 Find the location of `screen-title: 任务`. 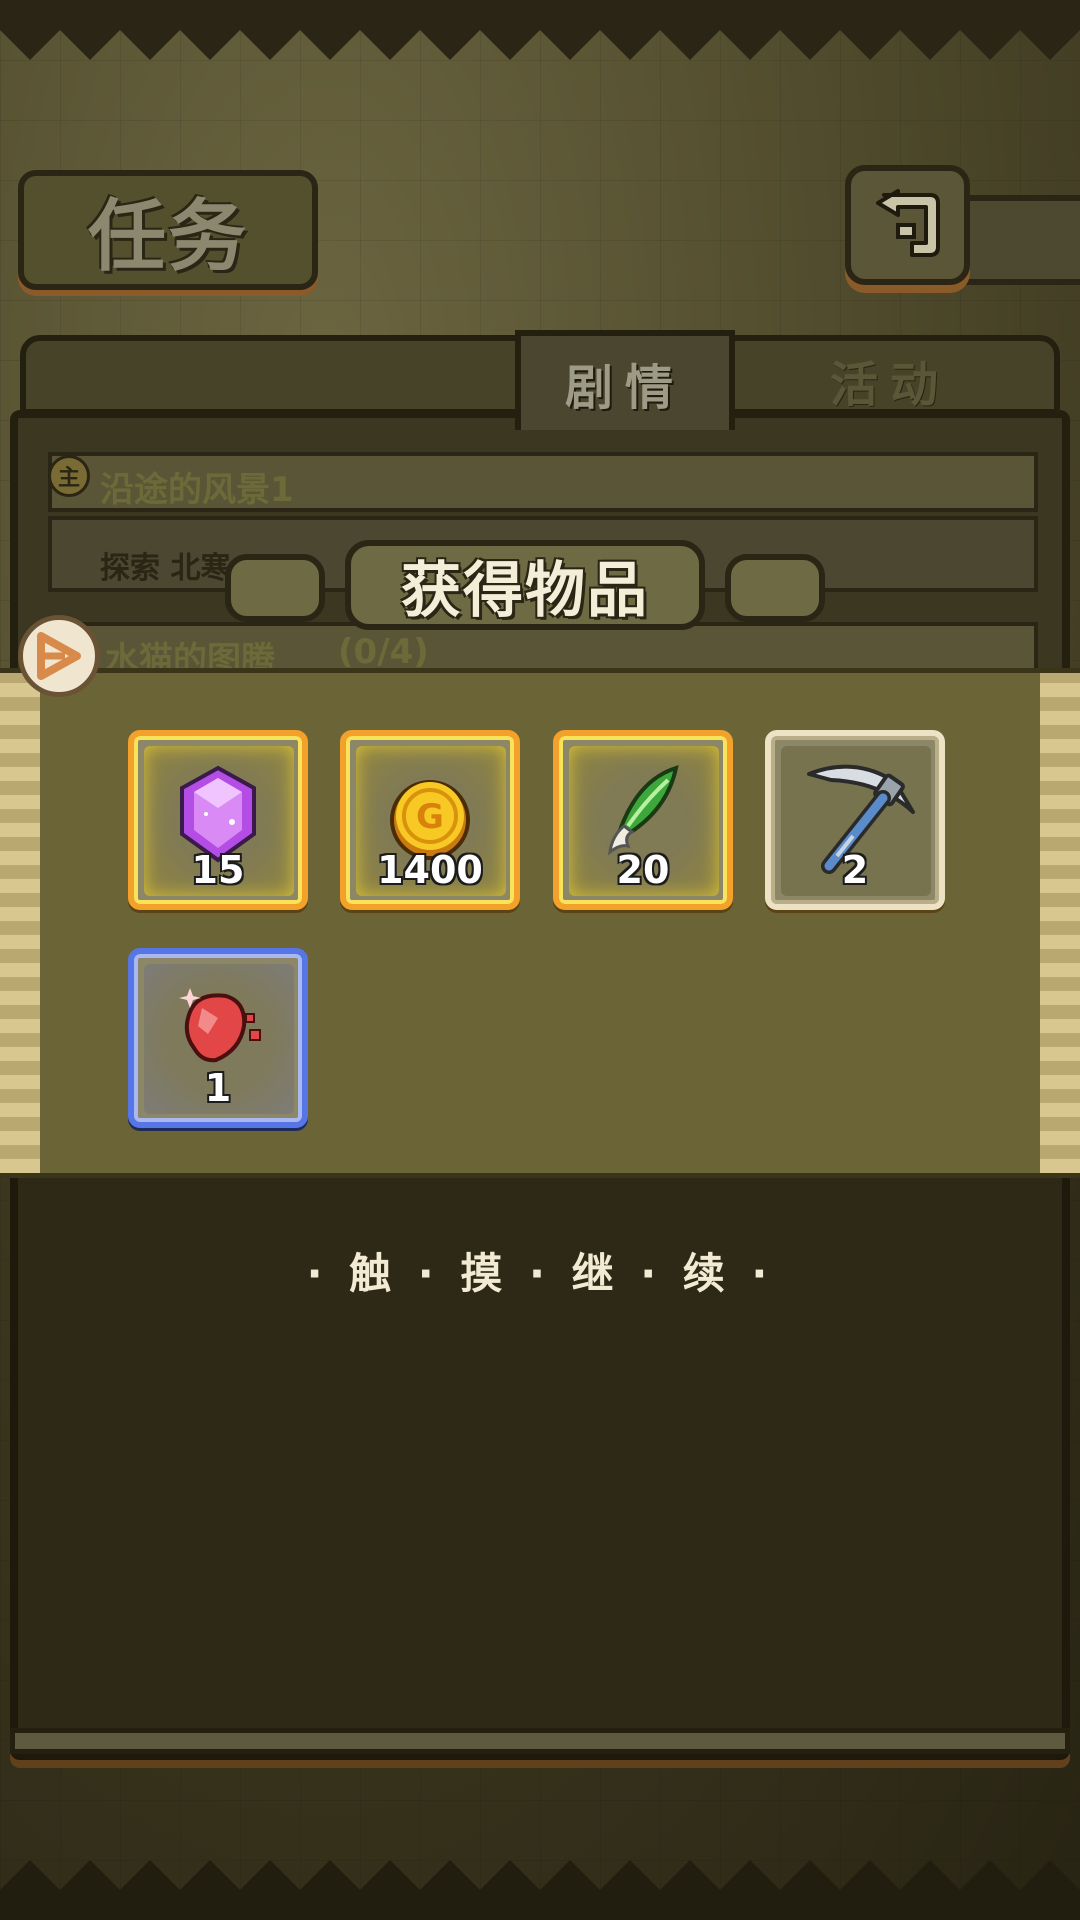

screen-title: 任务 is located at coordinates (167, 236).